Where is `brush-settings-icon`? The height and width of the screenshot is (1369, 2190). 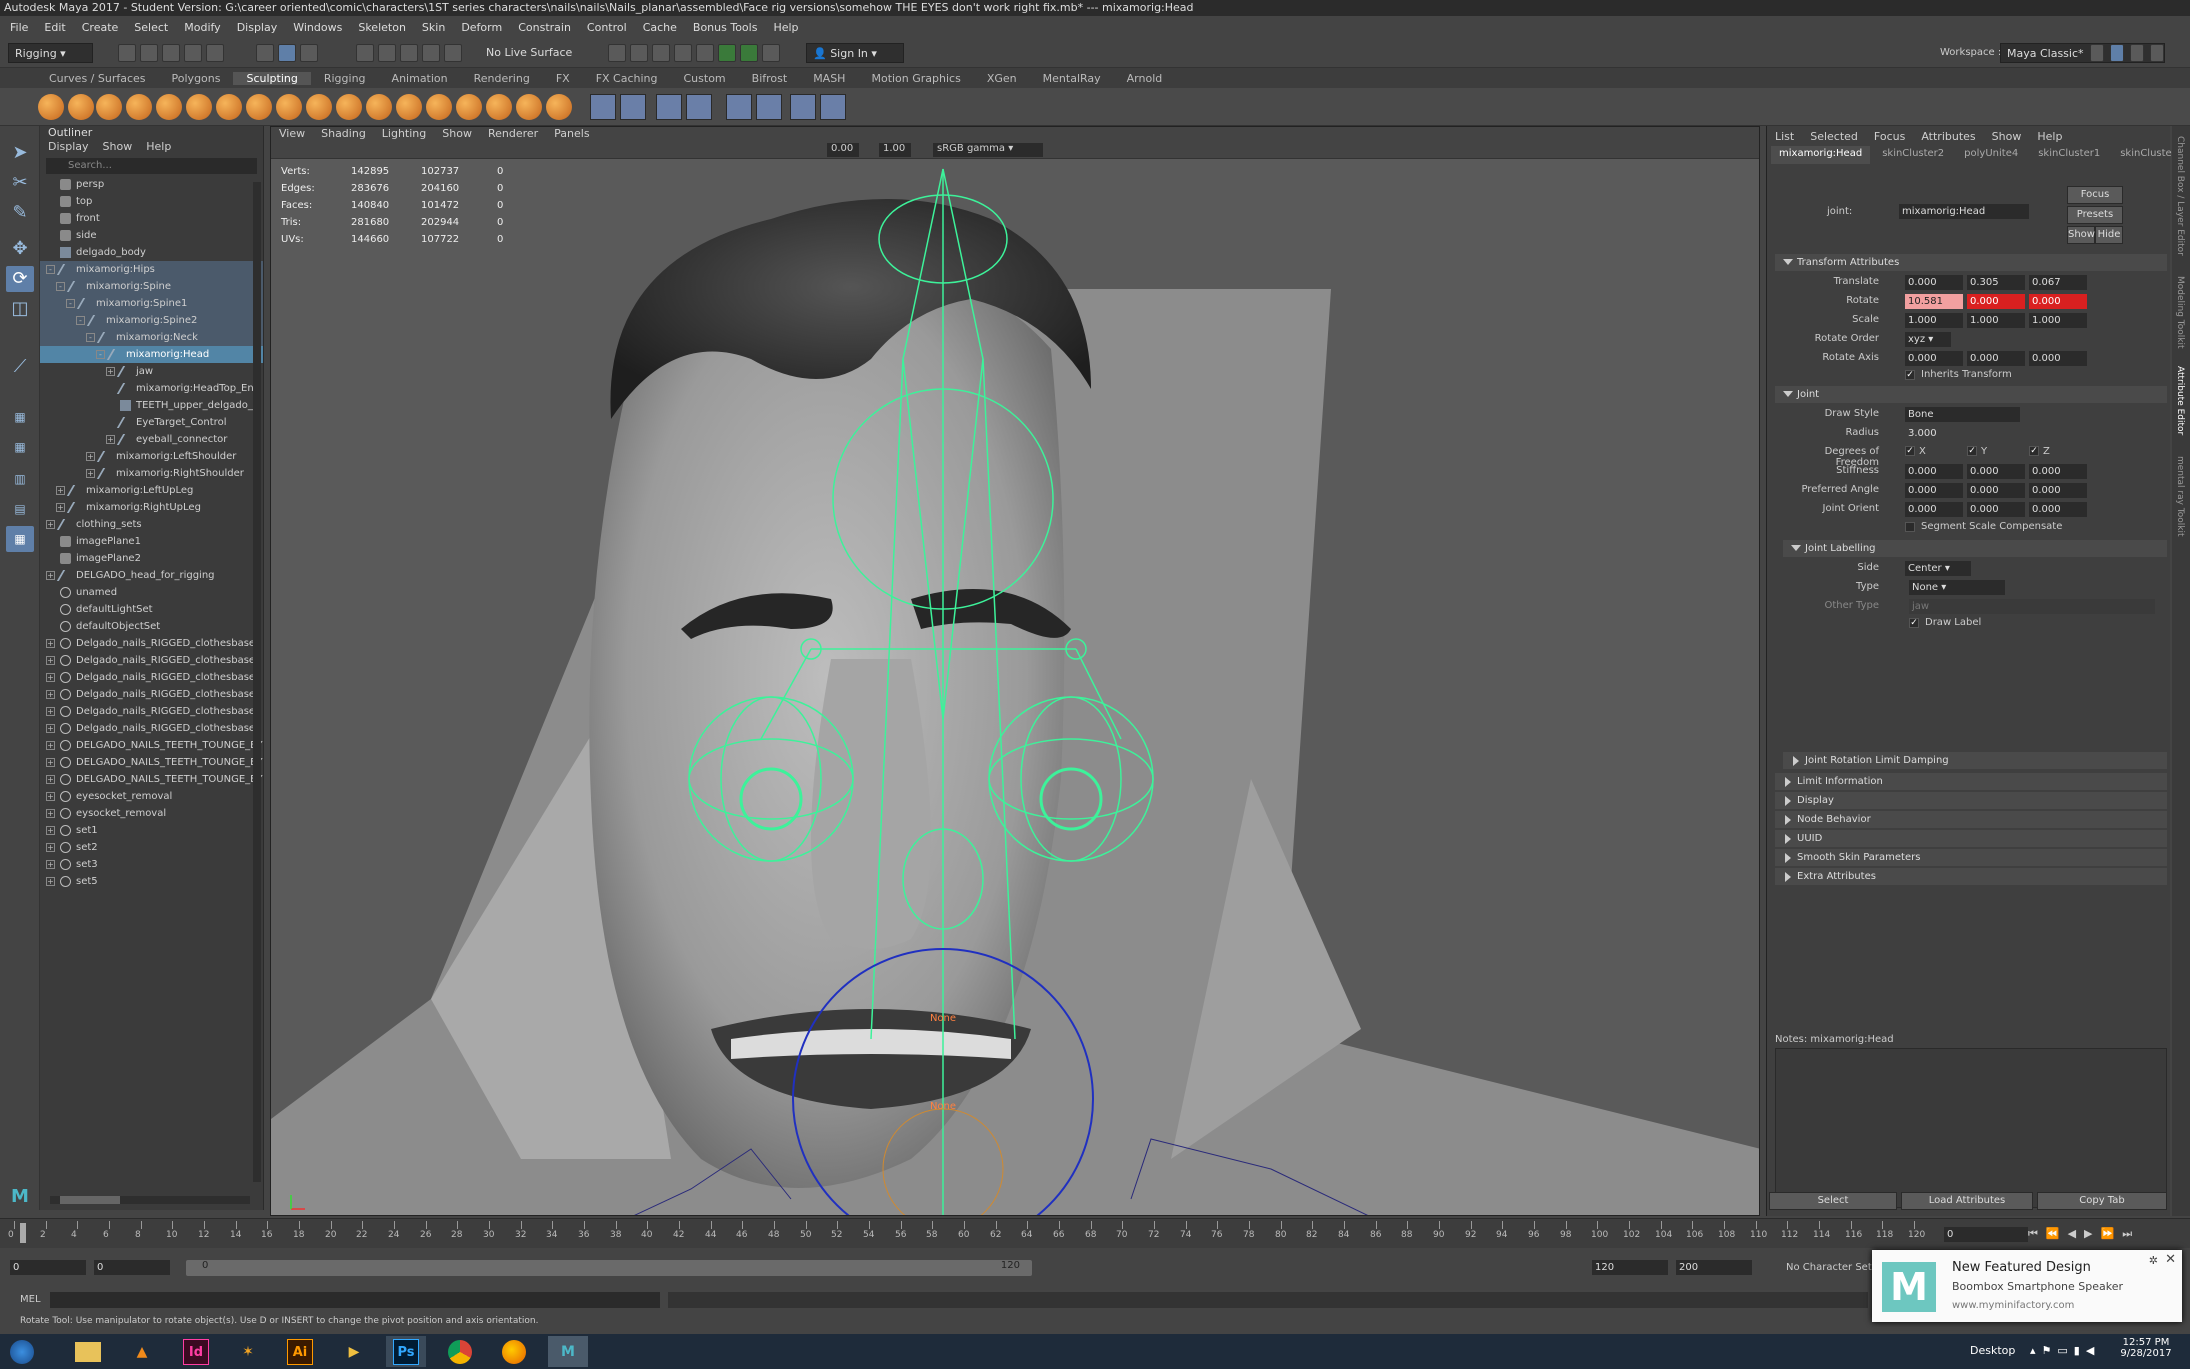
brush-settings-icon is located at coordinates (833, 107).